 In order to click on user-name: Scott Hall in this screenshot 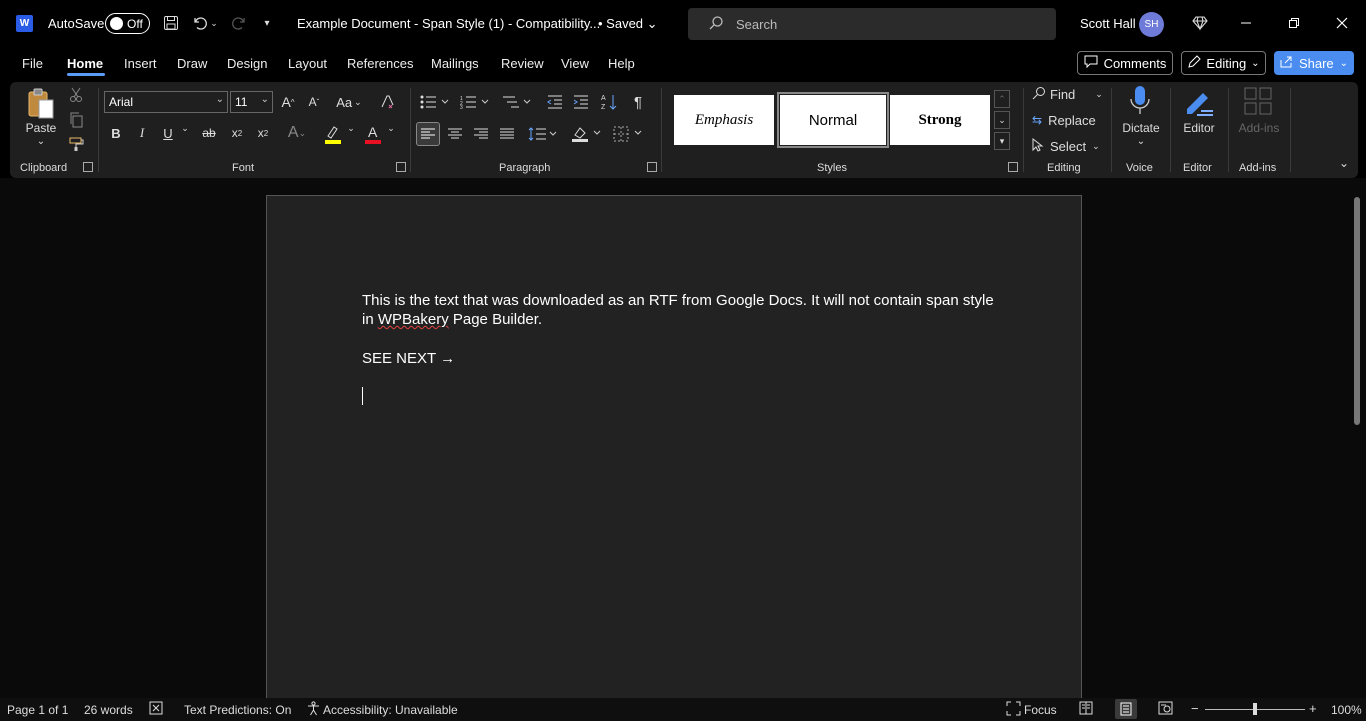, I will do `click(1108, 23)`.